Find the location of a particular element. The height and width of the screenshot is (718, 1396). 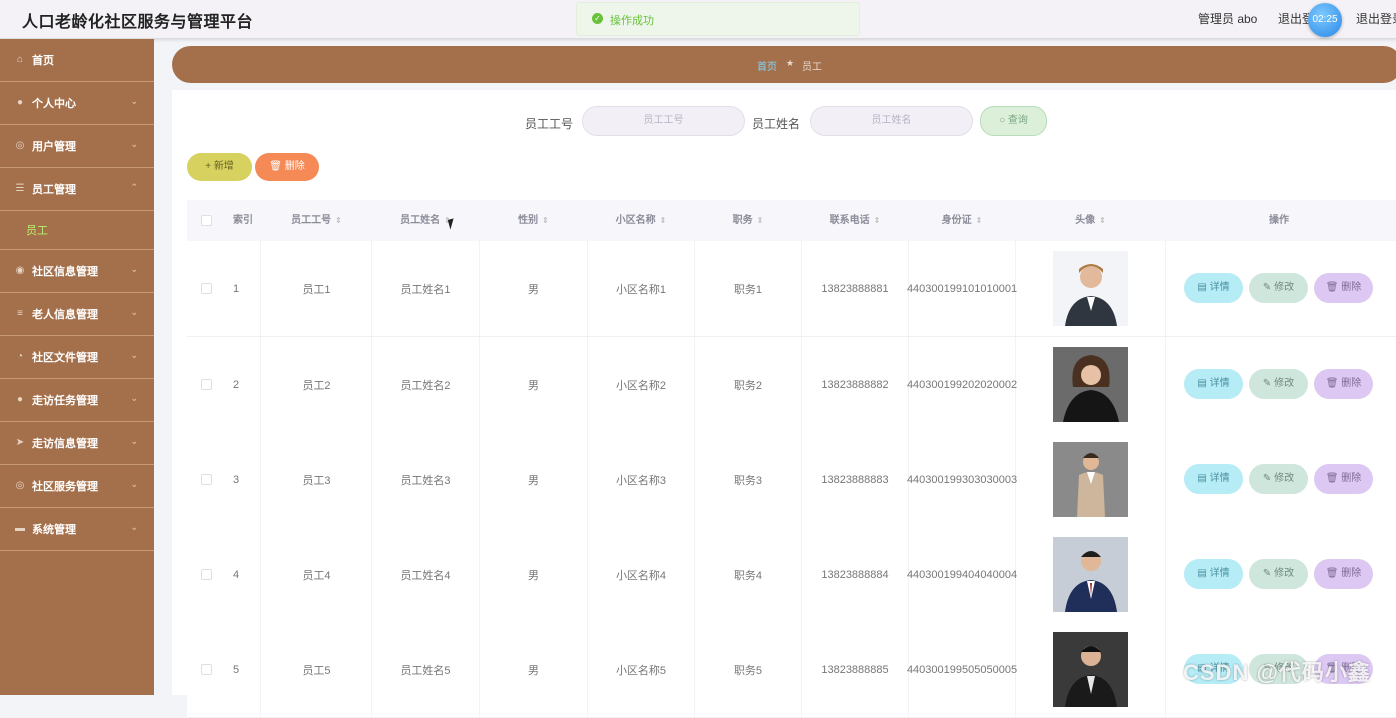

cell-id-card: 440300199404040004 is located at coordinates (962, 574).